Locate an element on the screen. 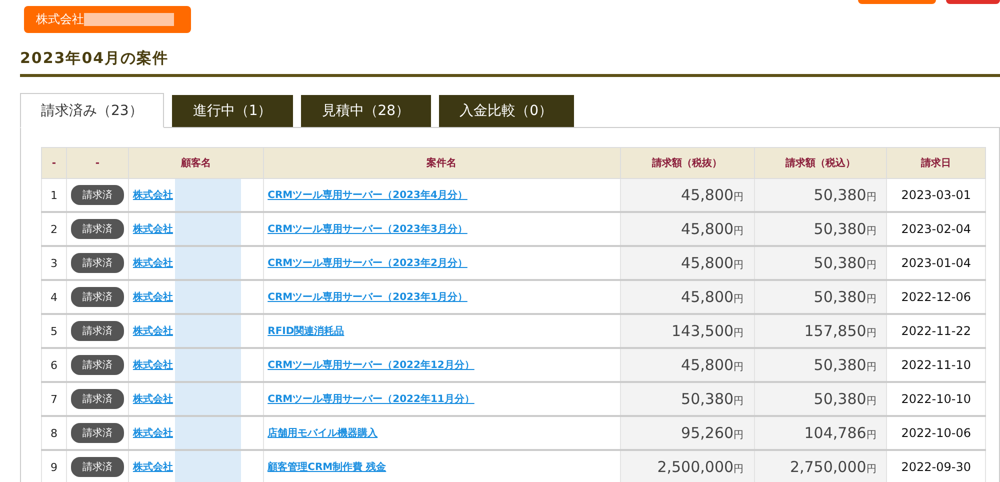 Image resolution: width=1000 pixels, height=482 pixels. row-number: 6 is located at coordinates (54, 365).